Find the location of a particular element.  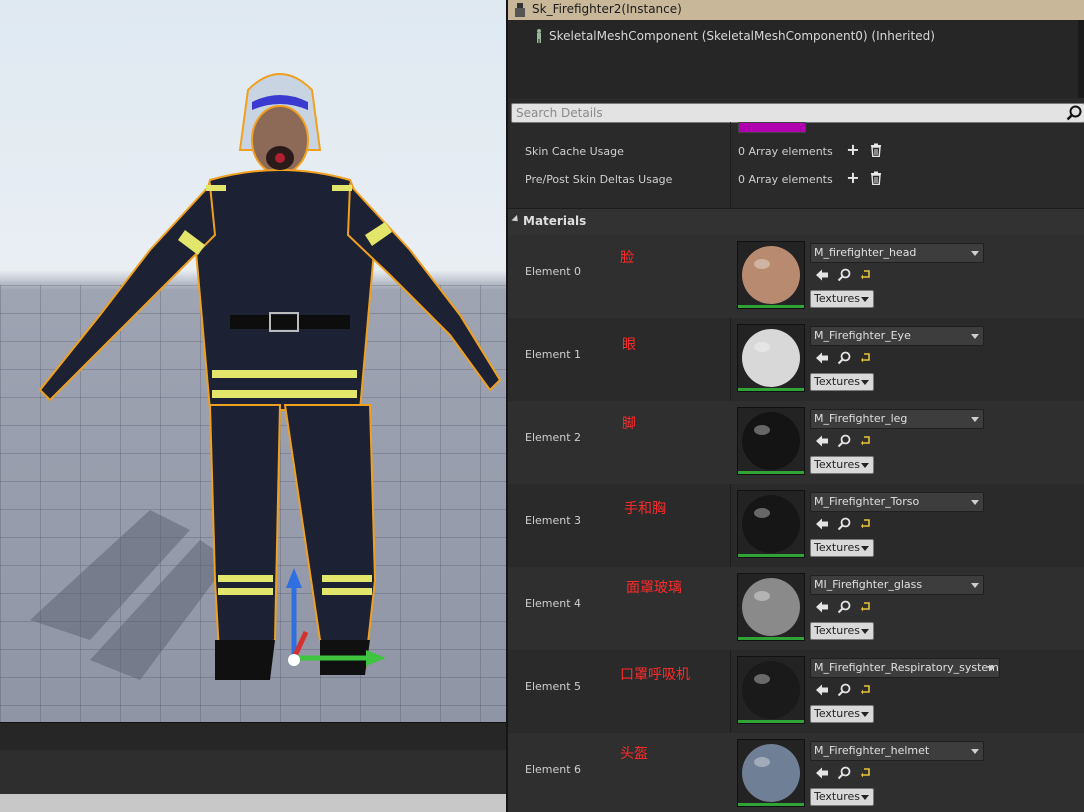

material-picker-dropdown: MI_Firefighter_glass is located at coordinates (897, 585).